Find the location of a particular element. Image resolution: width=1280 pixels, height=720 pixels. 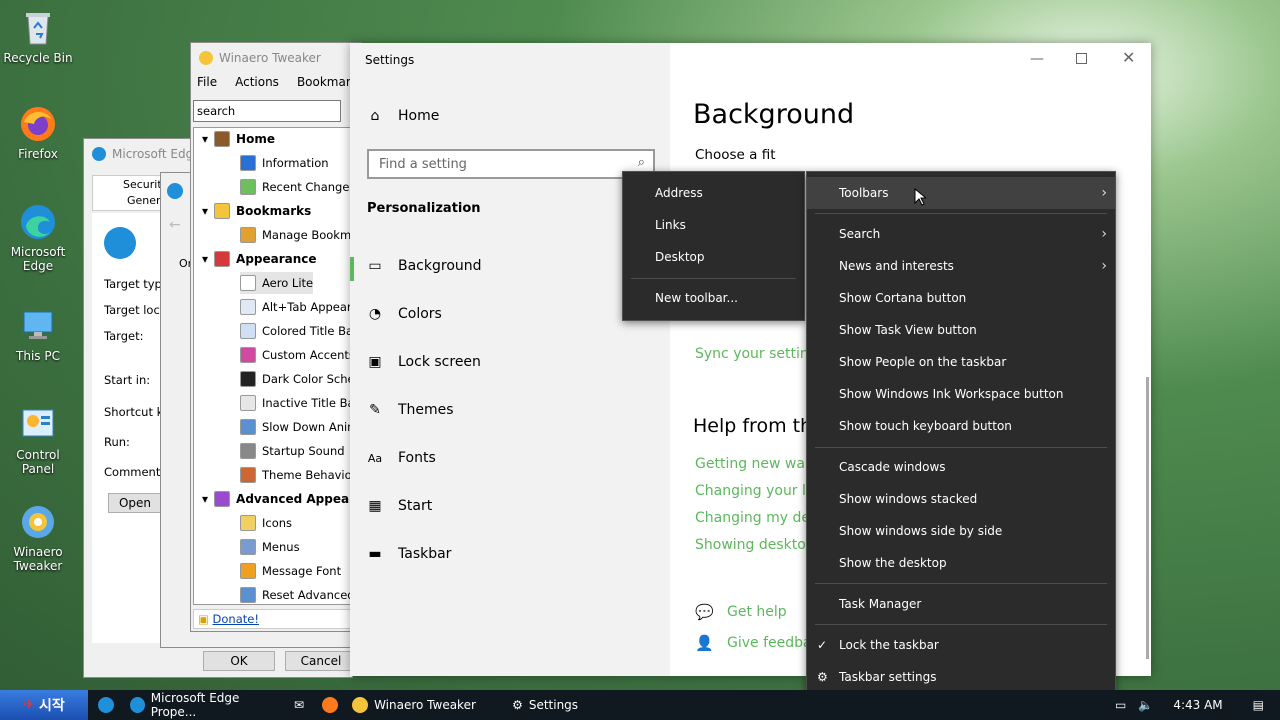

open-file-location-button: Open is located at coordinates (135, 503).